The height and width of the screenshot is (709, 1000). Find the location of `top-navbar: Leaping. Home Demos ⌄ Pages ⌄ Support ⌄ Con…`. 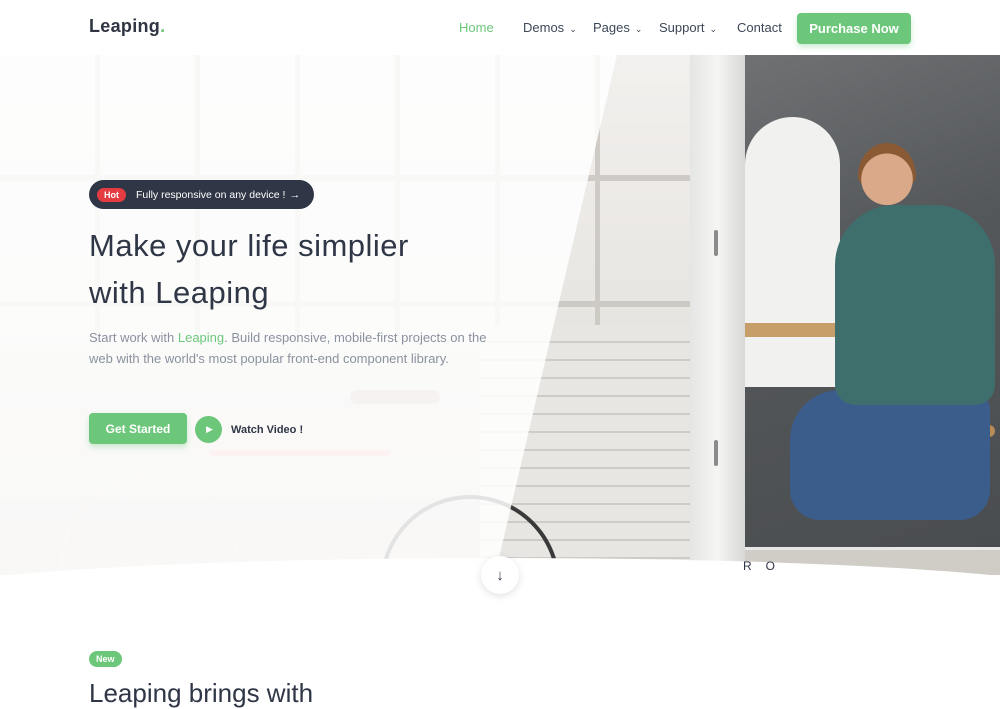

top-navbar: Leaping. Home Demos ⌄ Pages ⌄ Support ⌄ Con… is located at coordinates (500, 27).